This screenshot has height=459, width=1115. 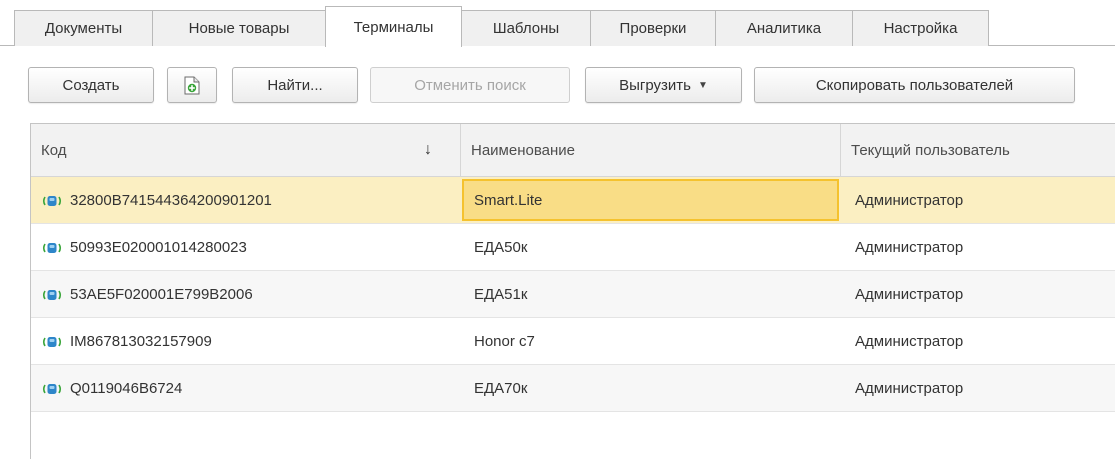 I want to click on tab-label: Терминалы, so click(x=393, y=27).